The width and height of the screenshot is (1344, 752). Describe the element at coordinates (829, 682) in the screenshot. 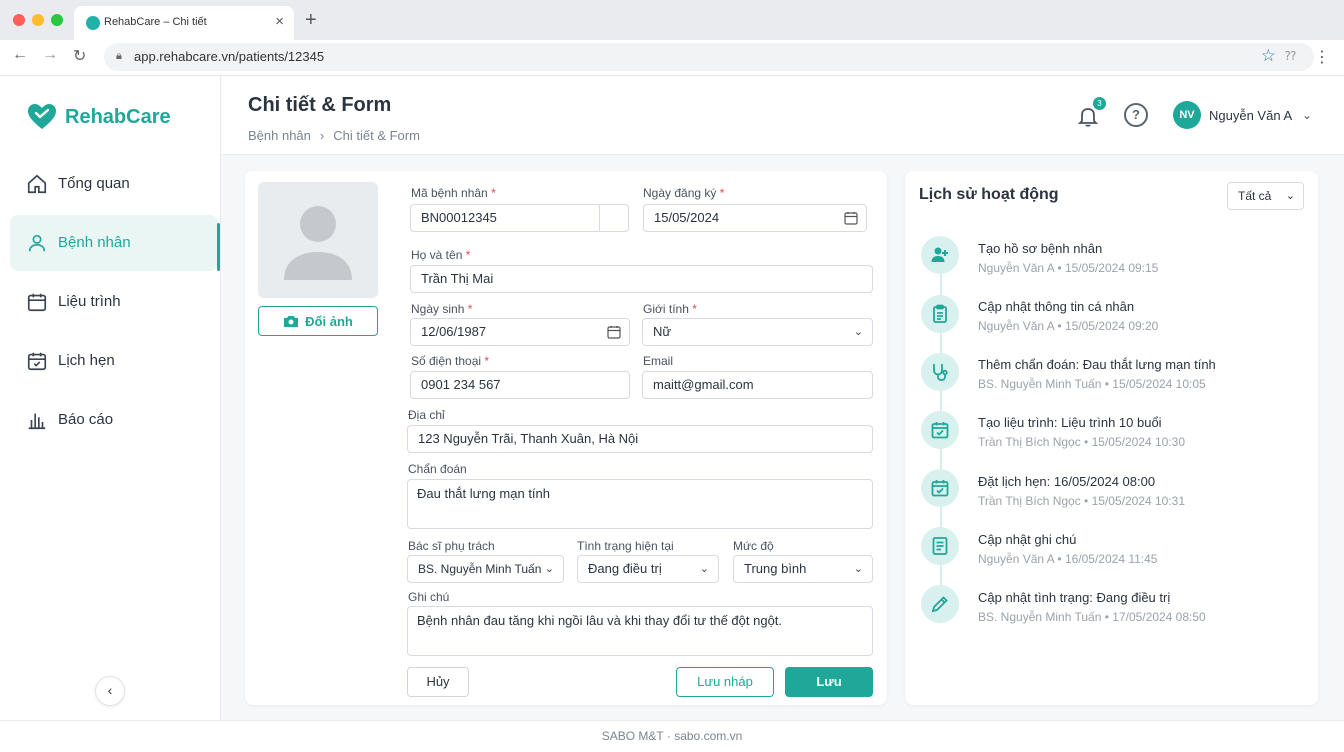

I see `save-button: Lưu` at that location.